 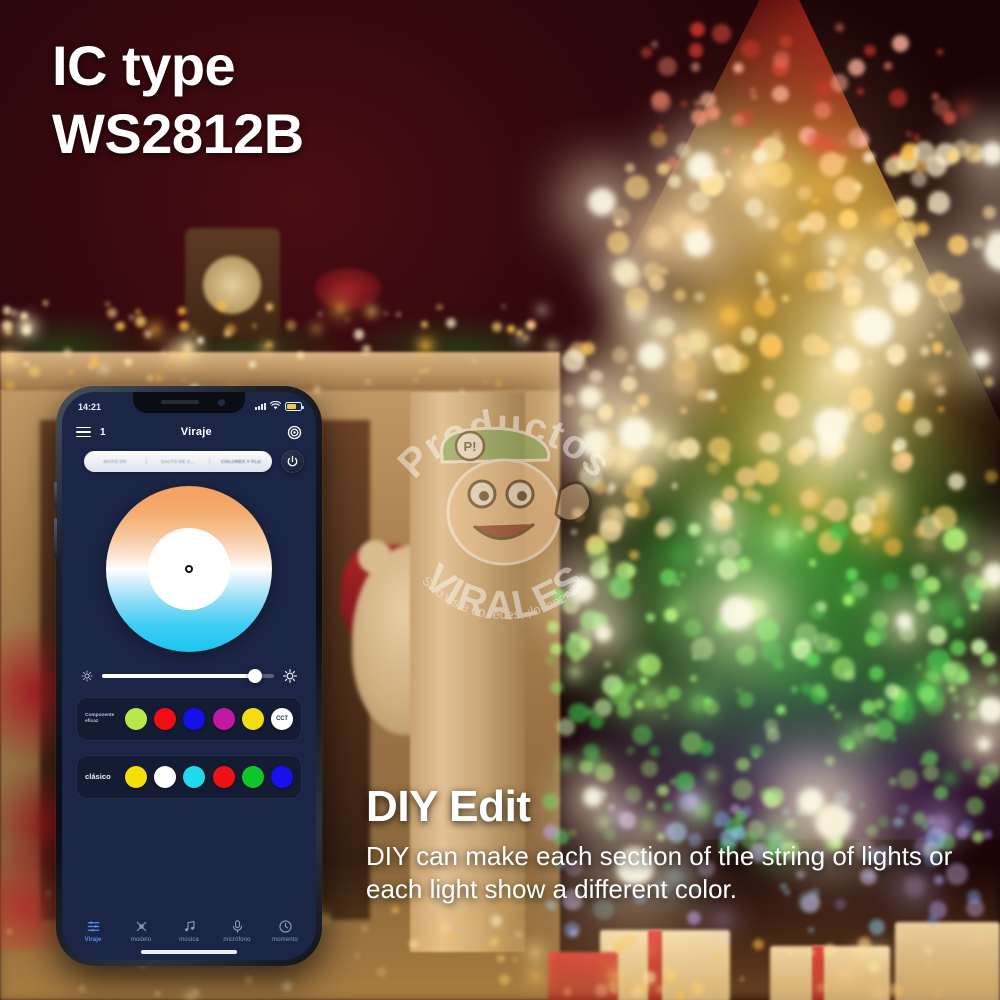 What do you see at coordinates (348, 289) in the screenshot?
I see `red-bow-decoration` at bounding box center [348, 289].